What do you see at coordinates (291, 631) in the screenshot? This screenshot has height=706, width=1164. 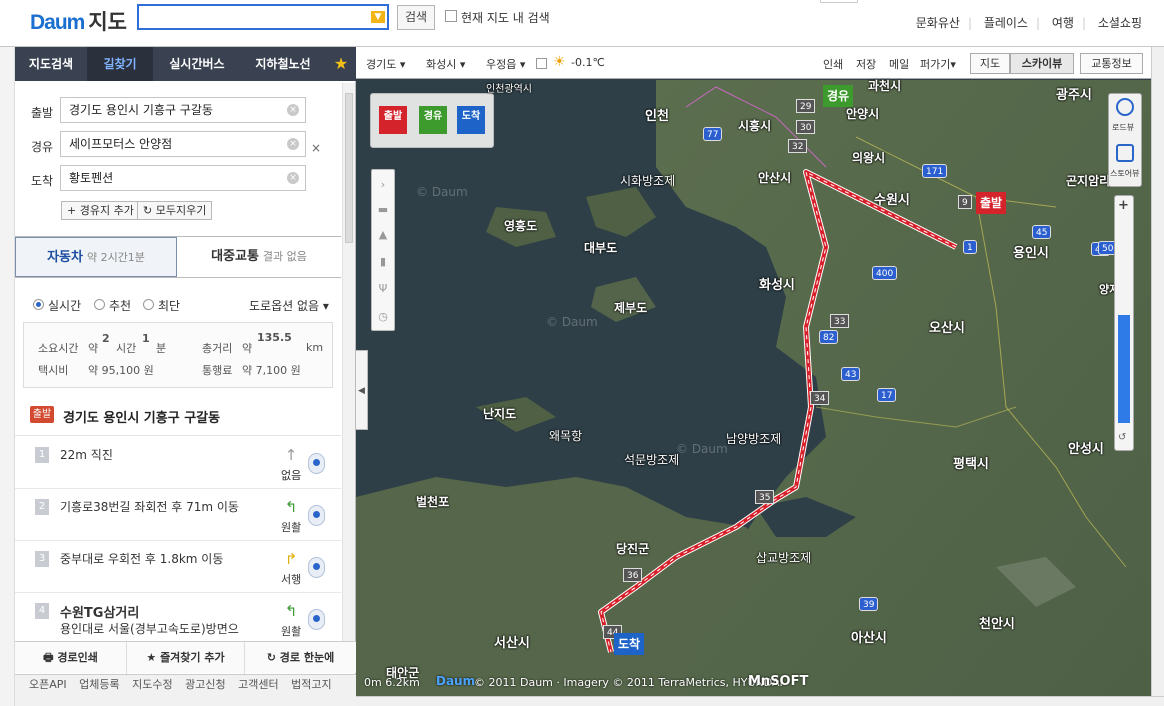 I see `step-direction: 원촬` at bounding box center [291, 631].